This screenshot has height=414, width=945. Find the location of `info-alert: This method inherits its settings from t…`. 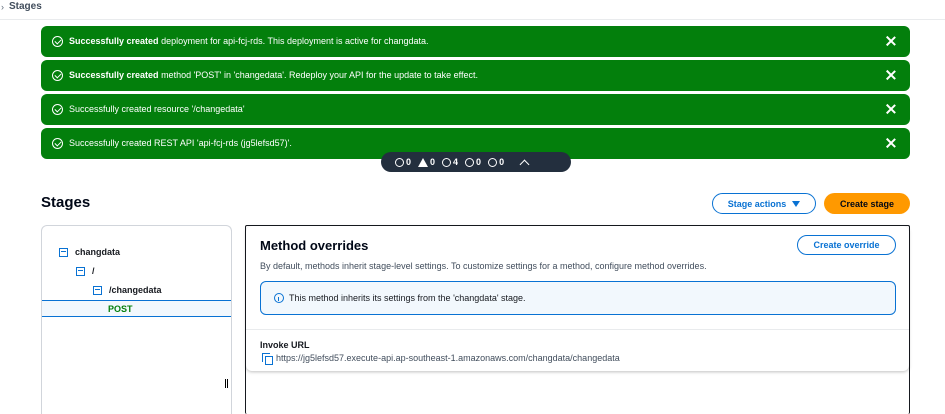

info-alert: This method inherits its settings from t… is located at coordinates (578, 298).